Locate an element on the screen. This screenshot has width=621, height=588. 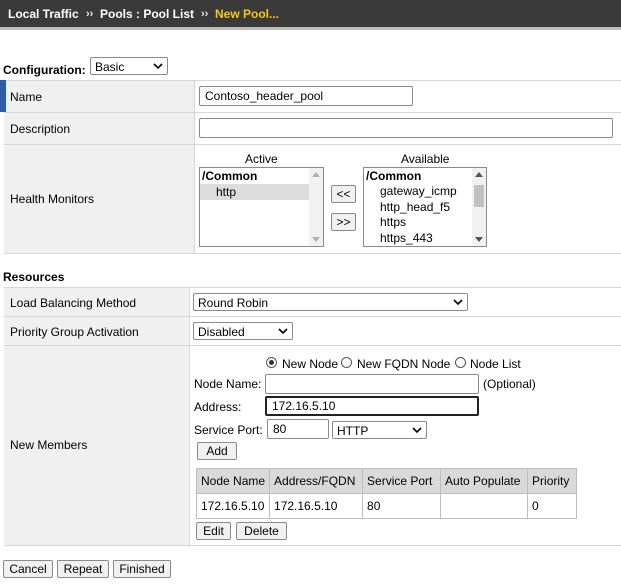
delete-member-button: Delete is located at coordinates (261, 531).